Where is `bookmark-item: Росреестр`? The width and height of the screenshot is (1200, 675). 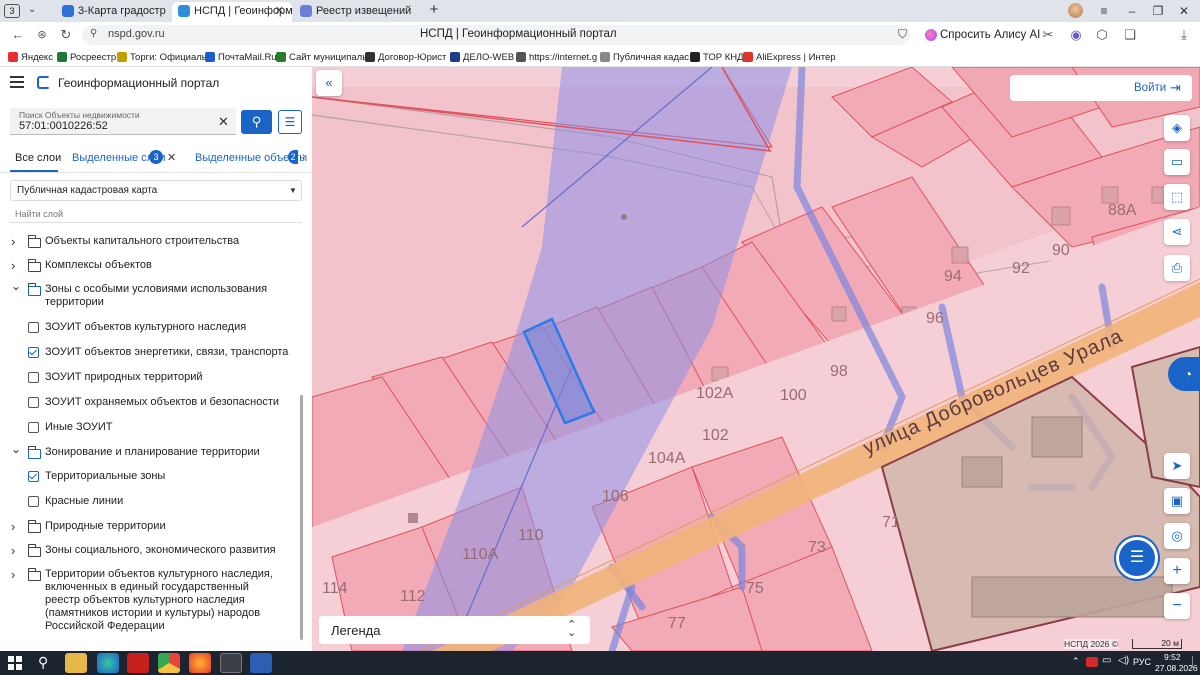
bookmark-item: Росреестр is located at coordinates (86, 57).